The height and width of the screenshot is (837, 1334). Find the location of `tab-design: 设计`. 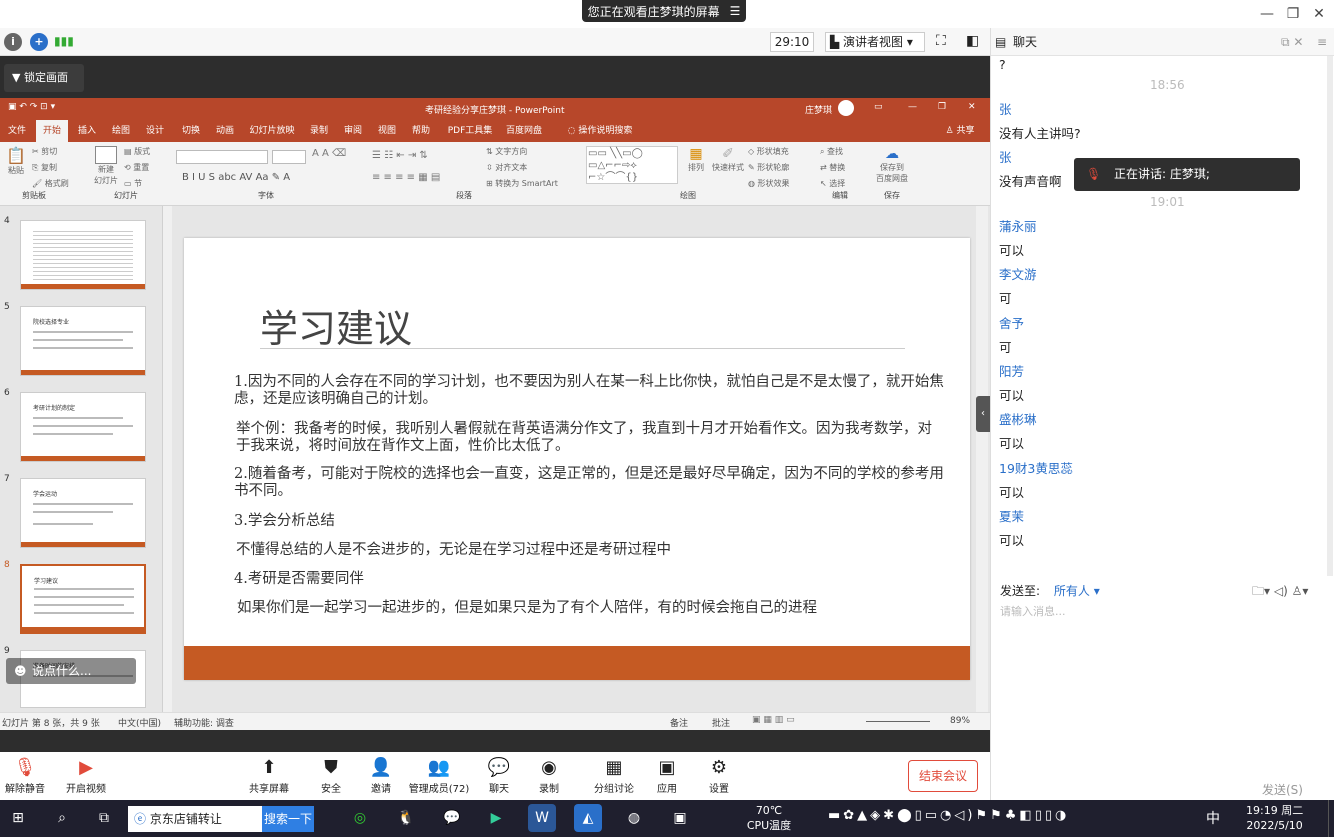

tab-design: 设计 is located at coordinates (155, 131).